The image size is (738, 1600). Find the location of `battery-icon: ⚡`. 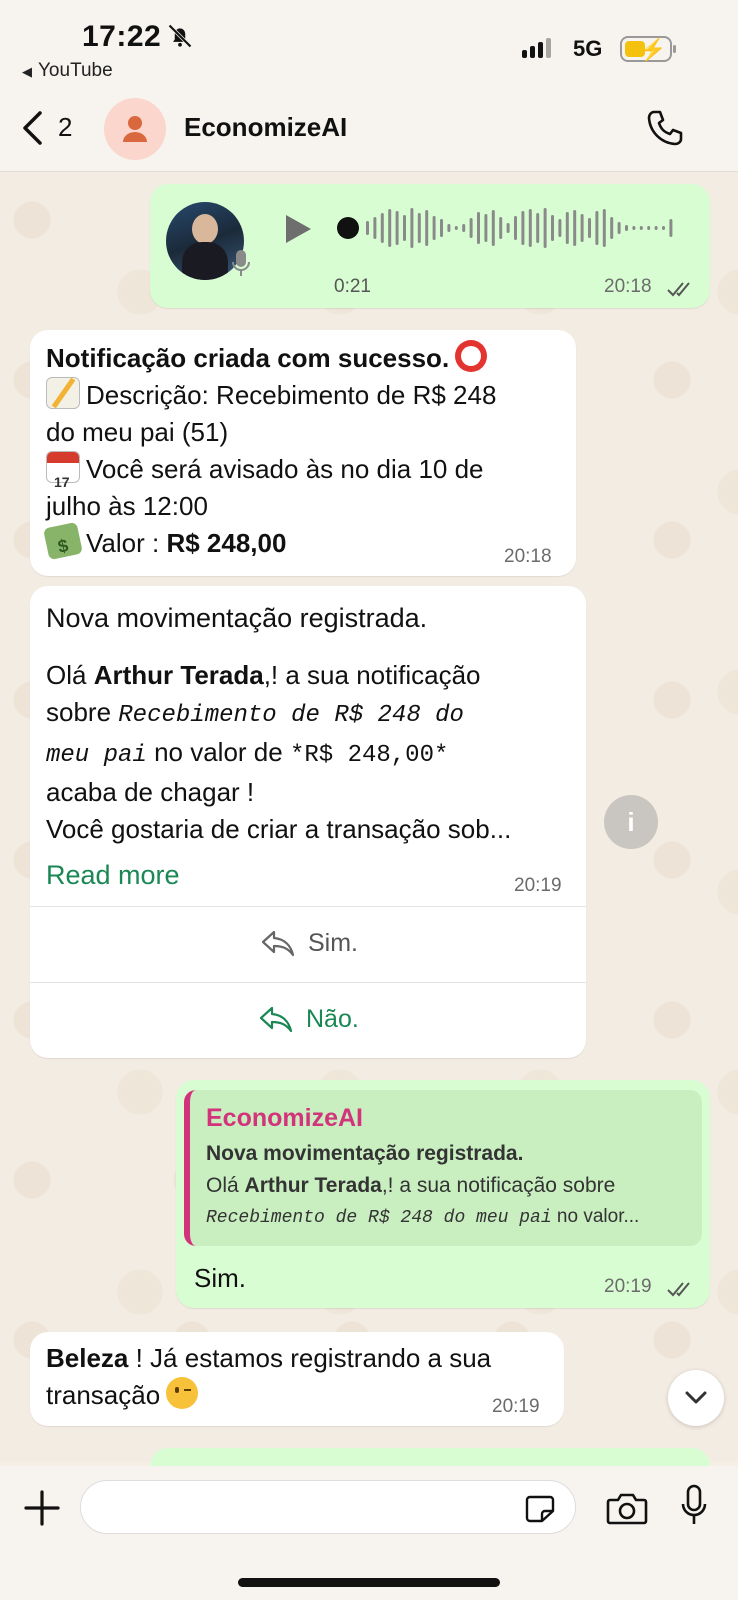

battery-icon: ⚡ is located at coordinates (648, 49).